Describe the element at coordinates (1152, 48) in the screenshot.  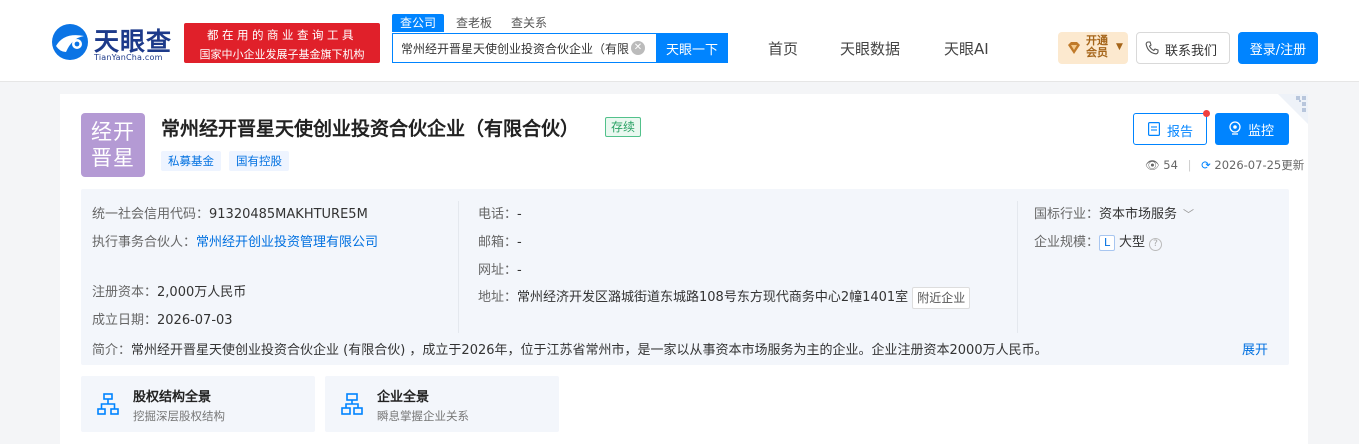
I see `phone-icon` at that location.